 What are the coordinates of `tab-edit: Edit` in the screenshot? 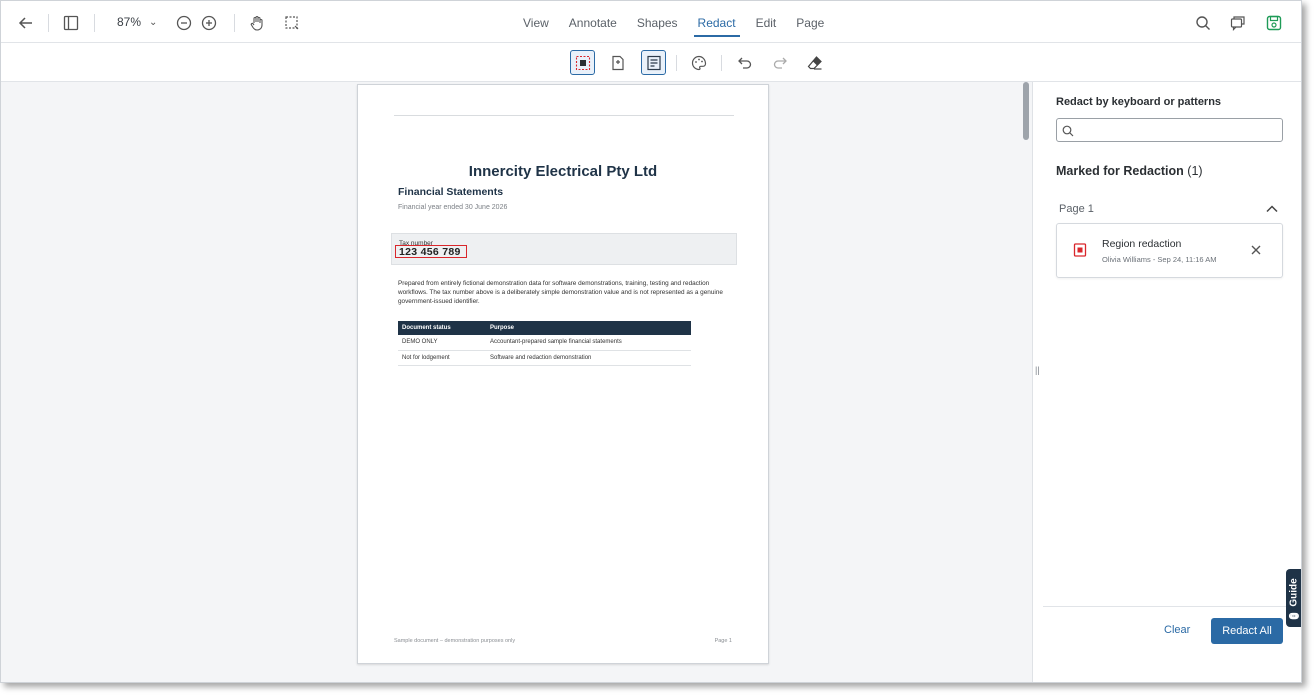 It's located at (766, 22).